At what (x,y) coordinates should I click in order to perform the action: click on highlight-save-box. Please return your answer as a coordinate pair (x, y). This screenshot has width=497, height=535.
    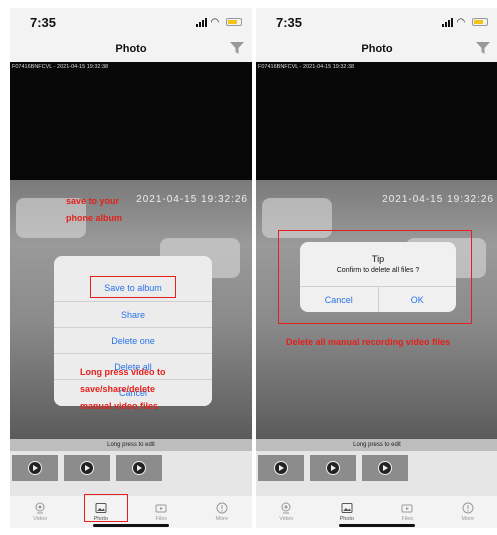
    Looking at the image, I should click on (133, 287).